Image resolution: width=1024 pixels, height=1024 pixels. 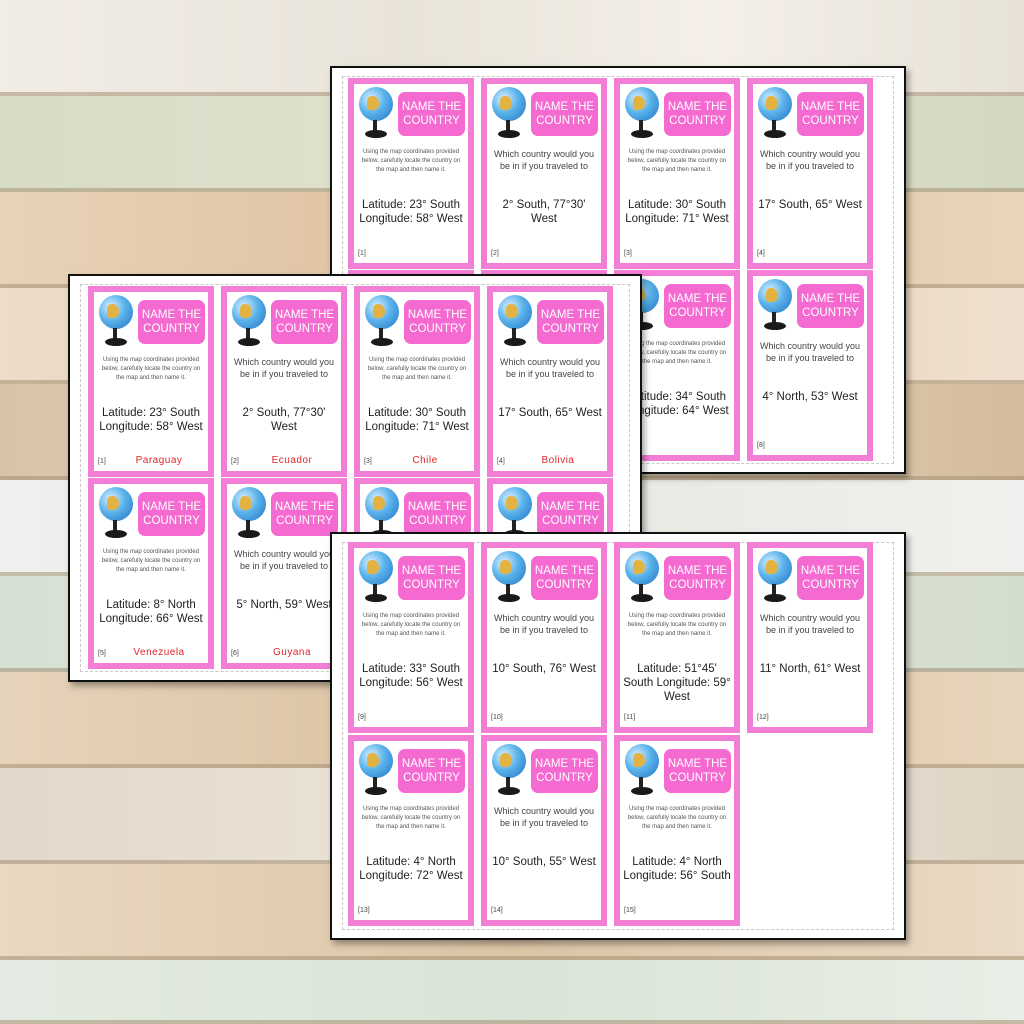 What do you see at coordinates (411, 869) in the screenshot?
I see `card-coordinates: Latitude: 4° North Longitude: 72° West` at bounding box center [411, 869].